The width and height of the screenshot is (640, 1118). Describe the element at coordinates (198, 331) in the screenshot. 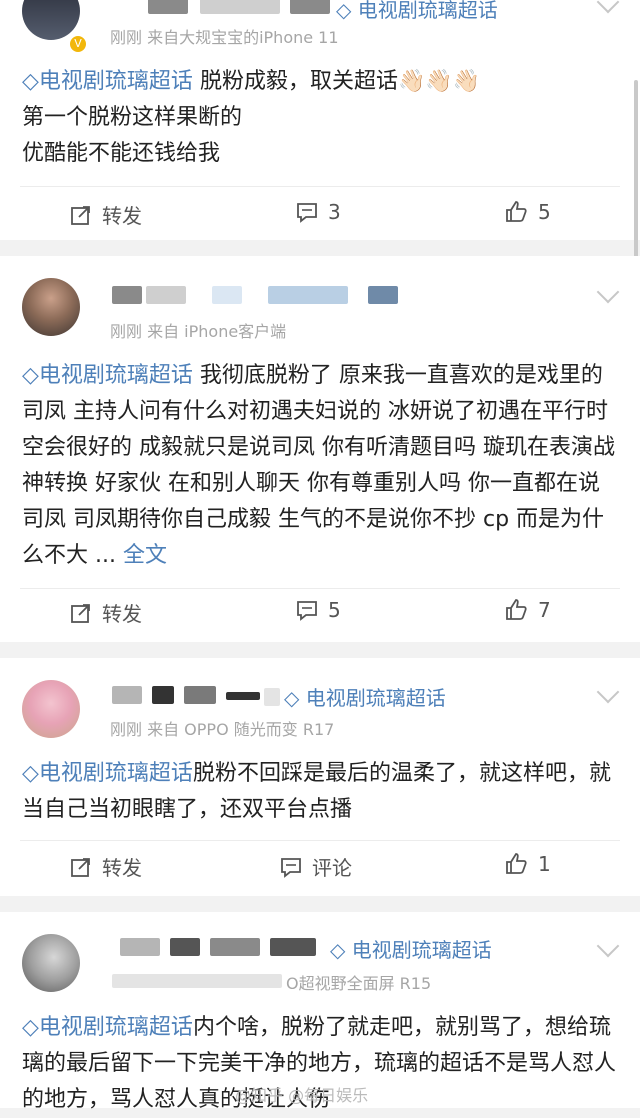

I see `post-meta: 刚刚 来自 iPhone客户端` at that location.